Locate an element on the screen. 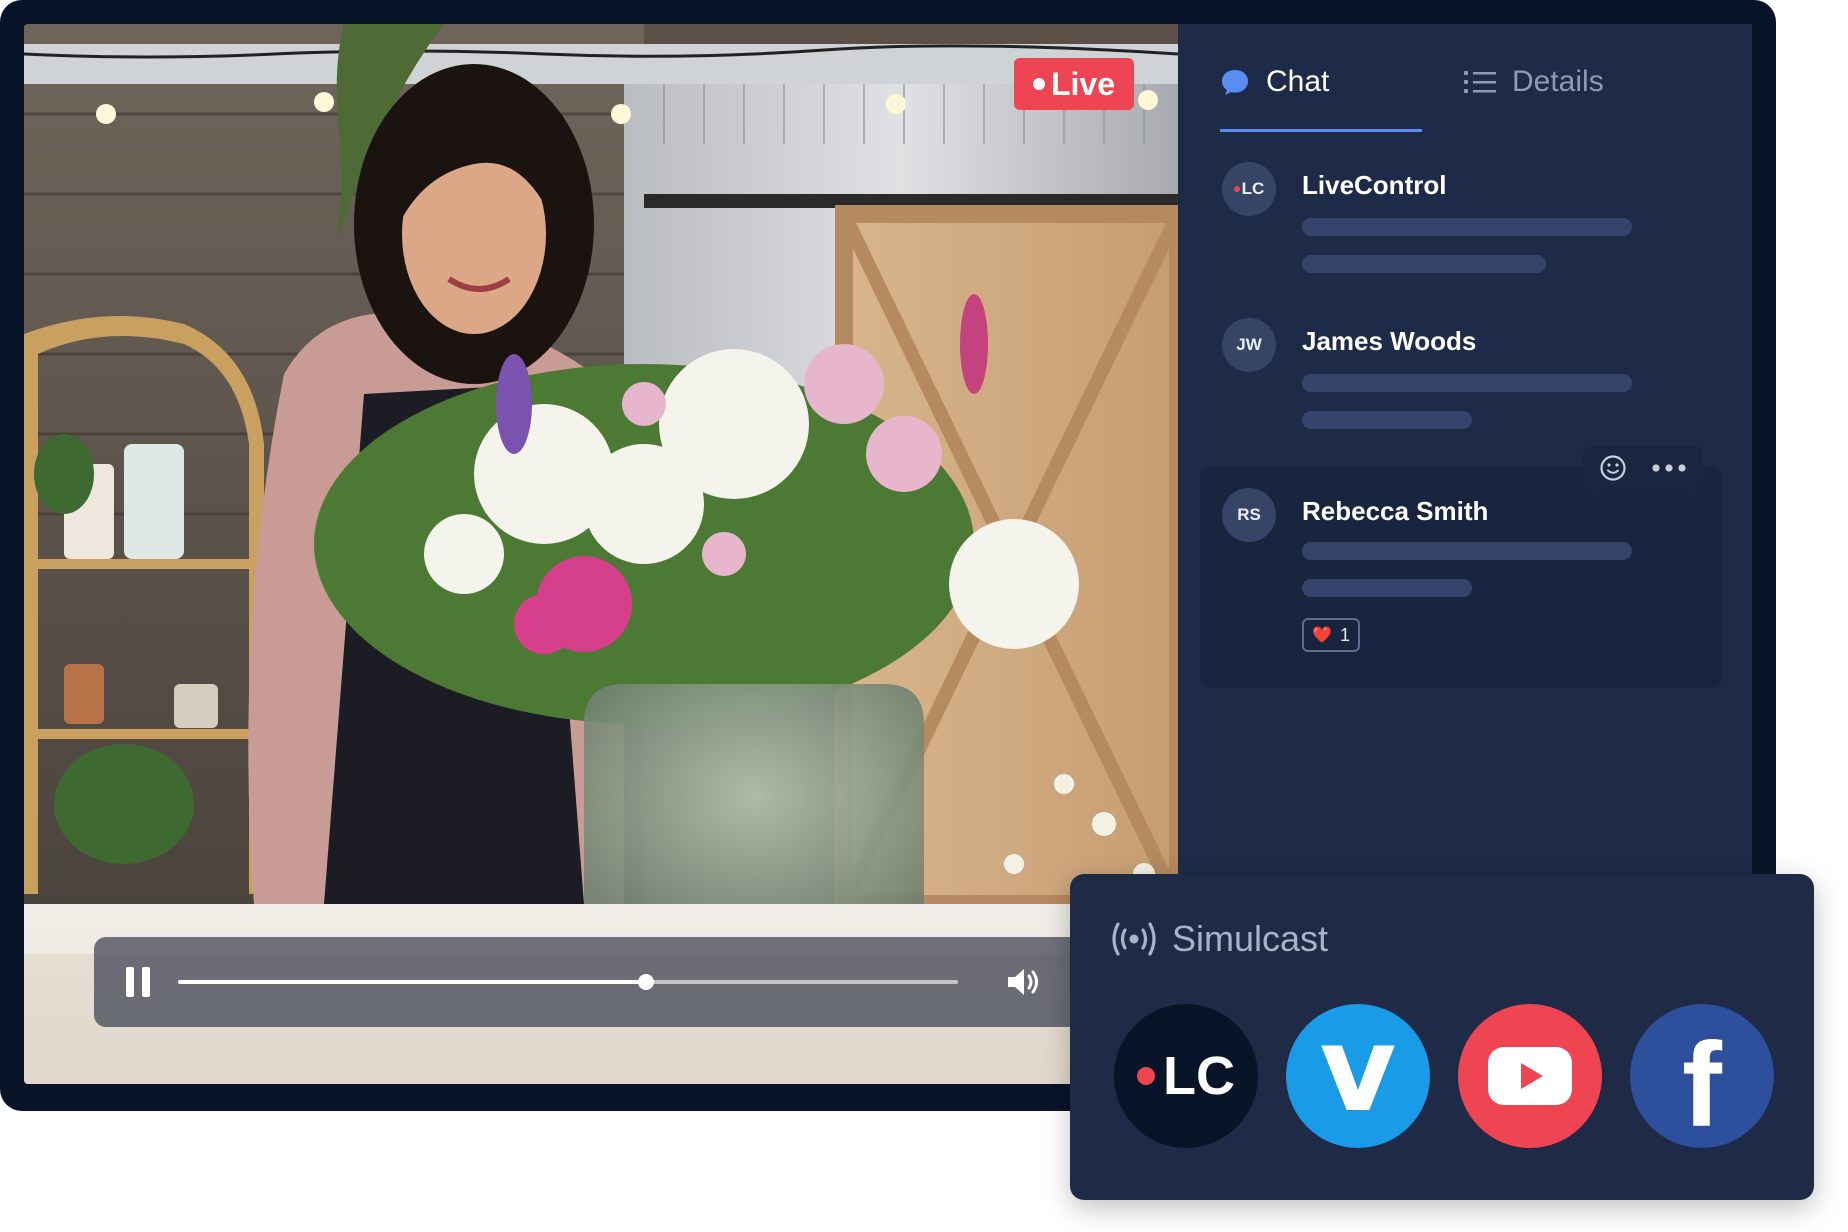  tab-details-label: Details is located at coordinates (1558, 81).